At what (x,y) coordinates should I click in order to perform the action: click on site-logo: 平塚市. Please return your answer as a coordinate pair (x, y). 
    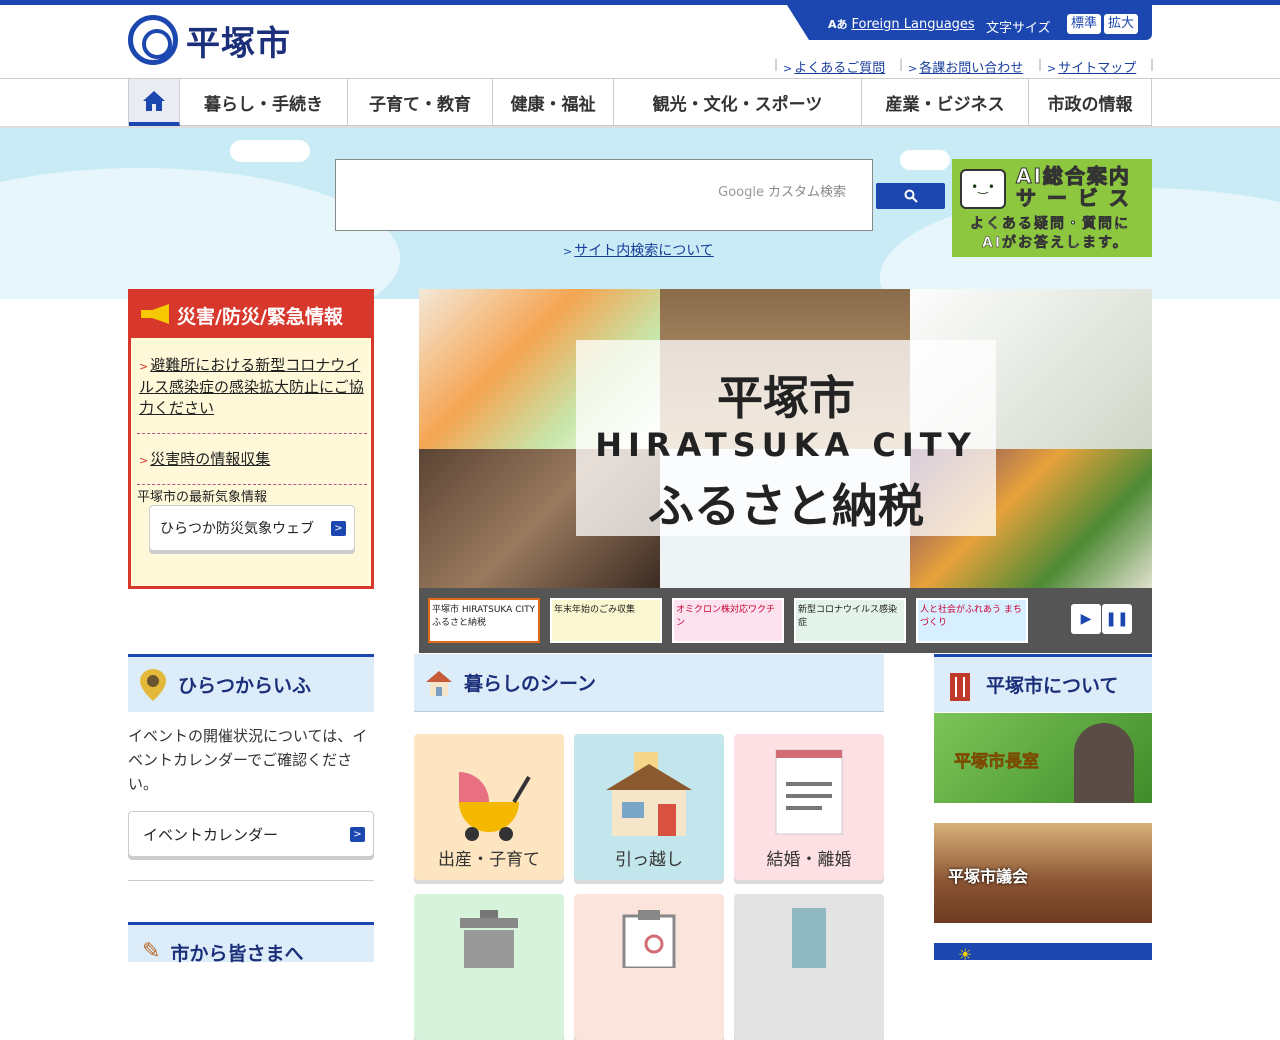
    Looking at the image, I should click on (209, 40).